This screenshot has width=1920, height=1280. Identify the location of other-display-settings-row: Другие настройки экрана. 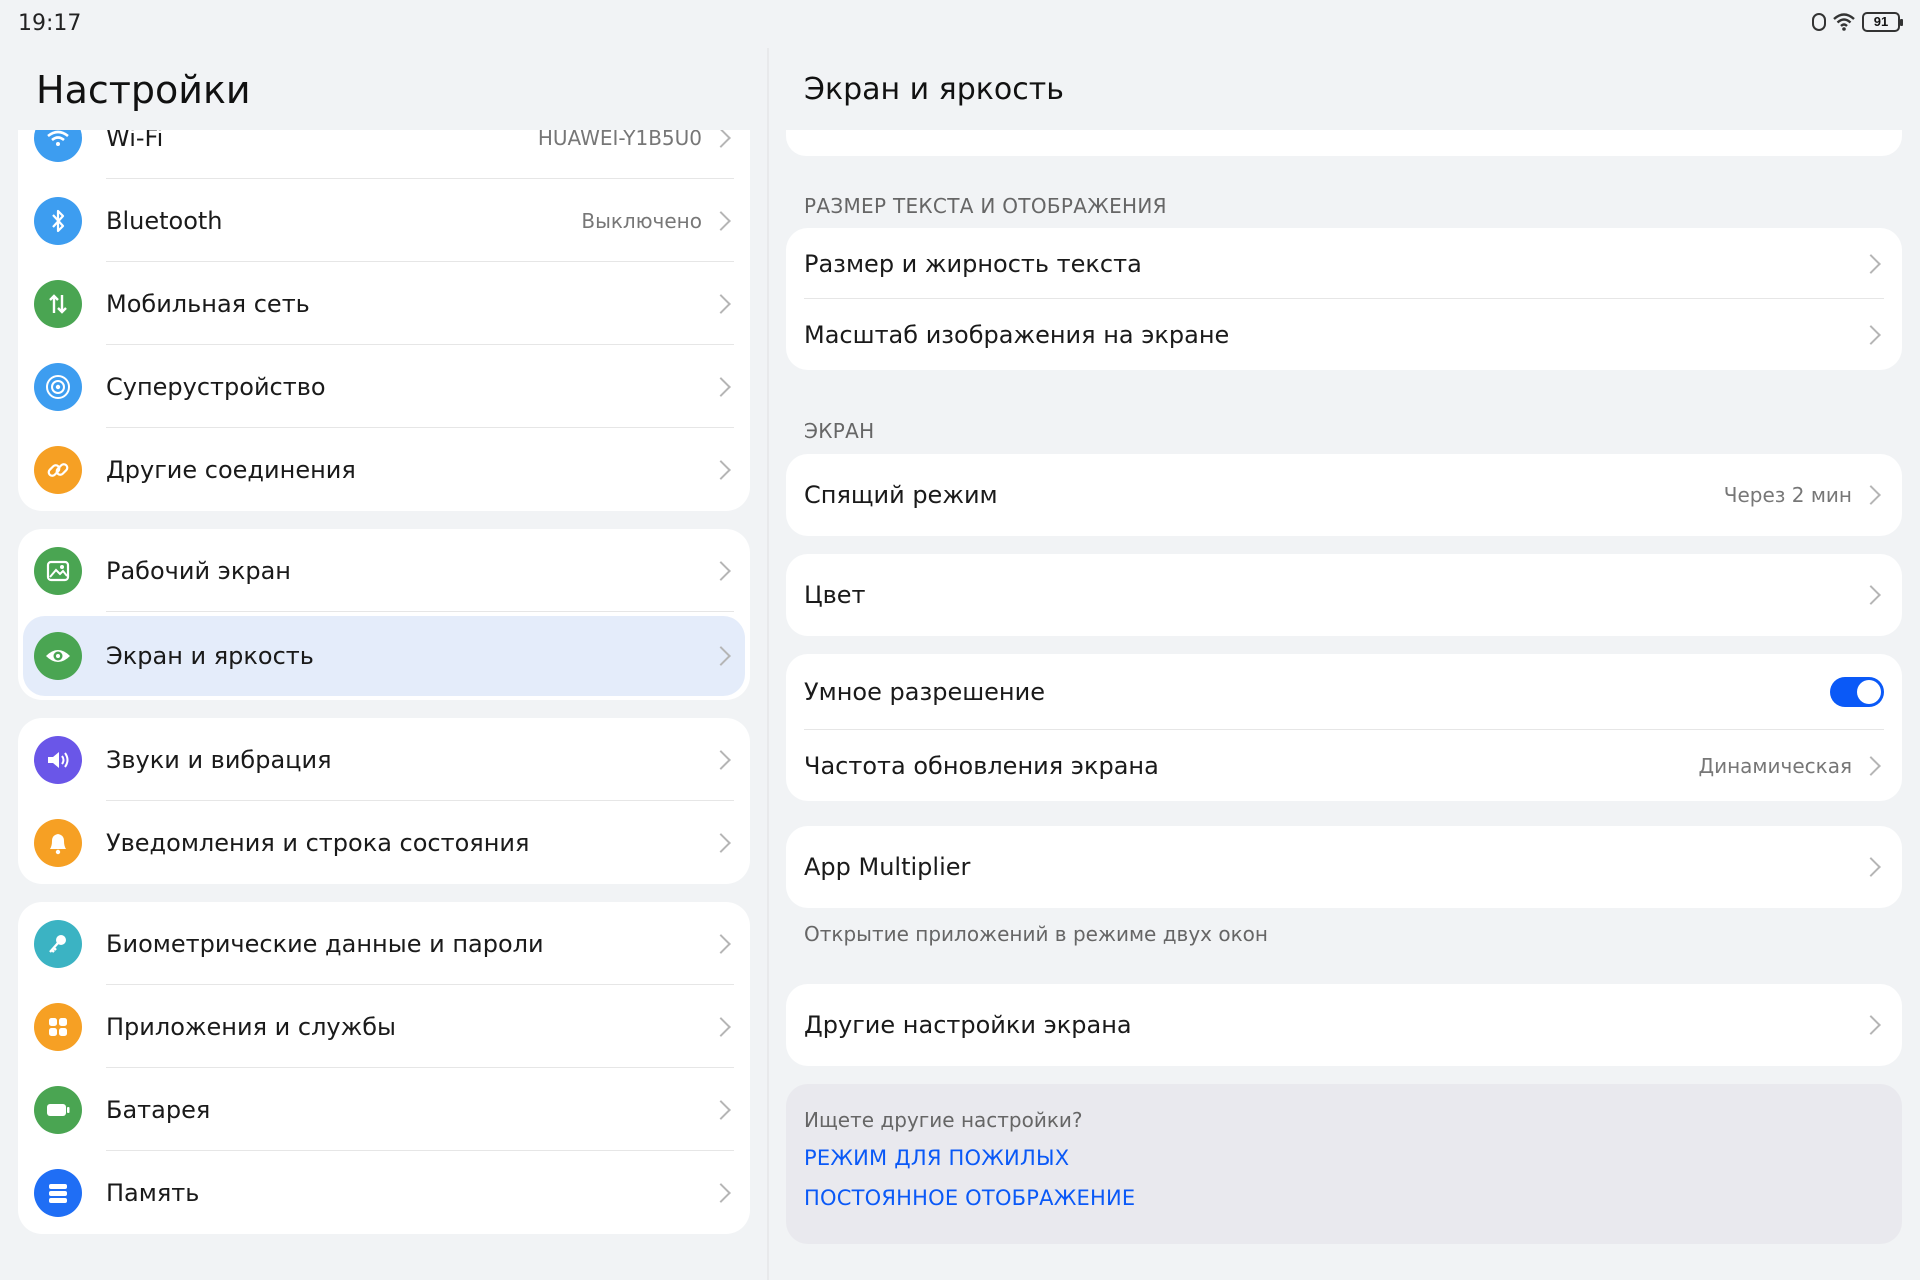
(1344, 1025).